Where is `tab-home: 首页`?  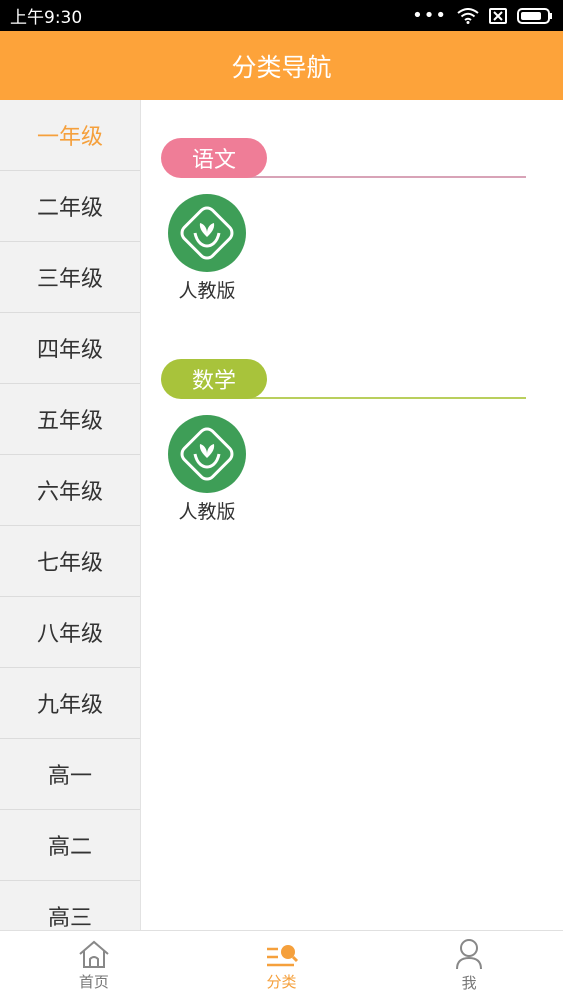
tab-home: 首页 is located at coordinates (94, 965).